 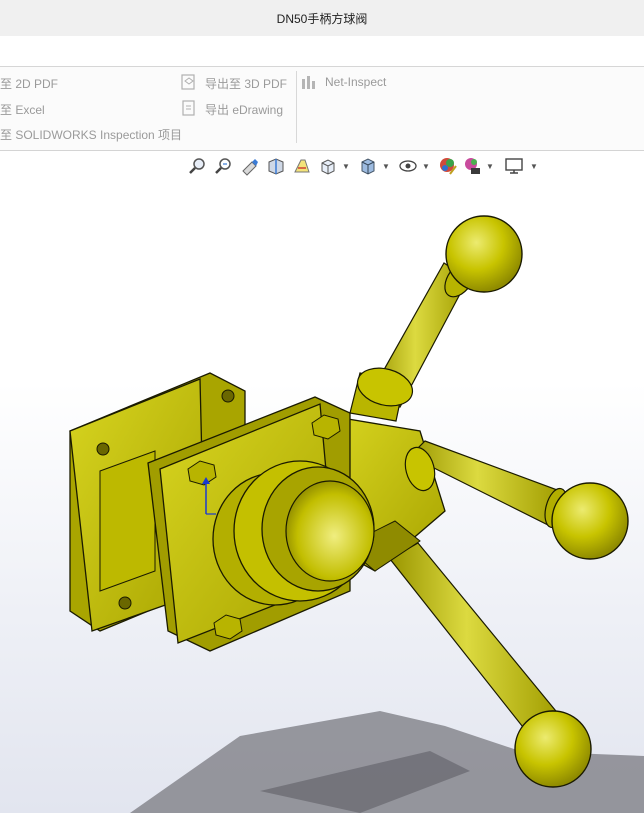 I want to click on net-inspect-icon, so click(x=308, y=82).